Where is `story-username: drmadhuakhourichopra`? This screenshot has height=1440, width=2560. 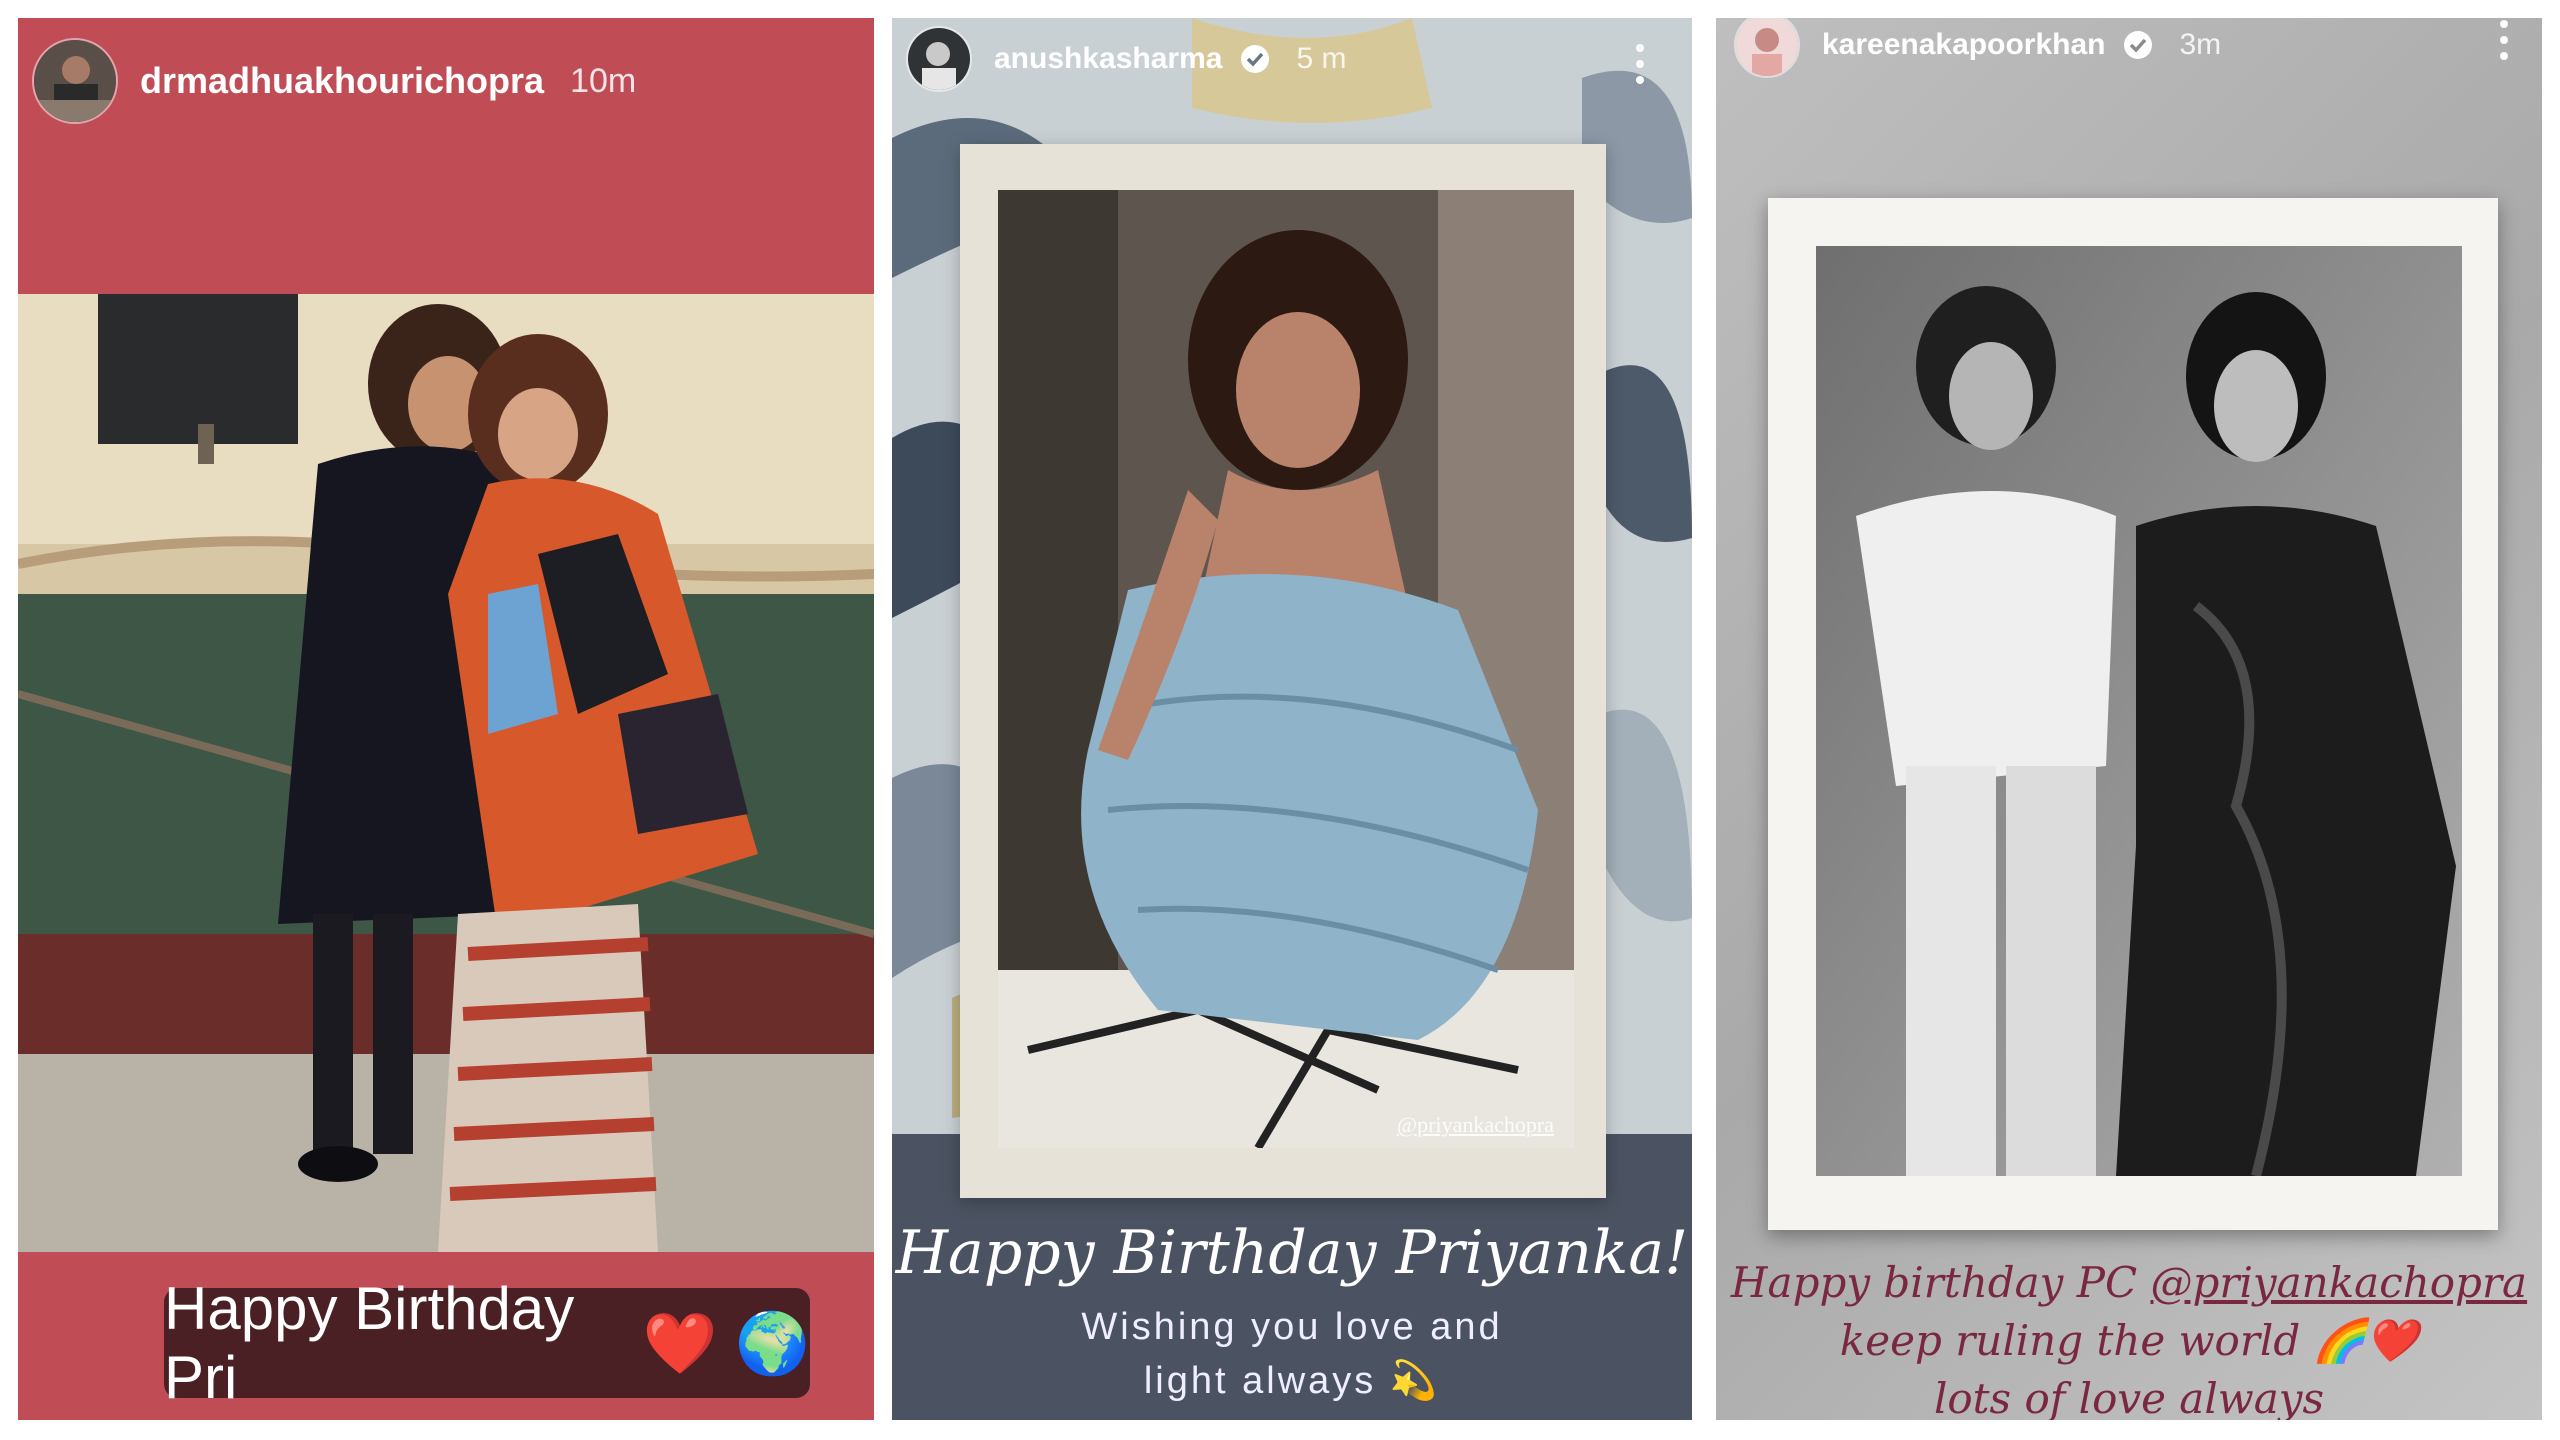
story-username: drmadhuakhourichopra is located at coordinates (342, 81).